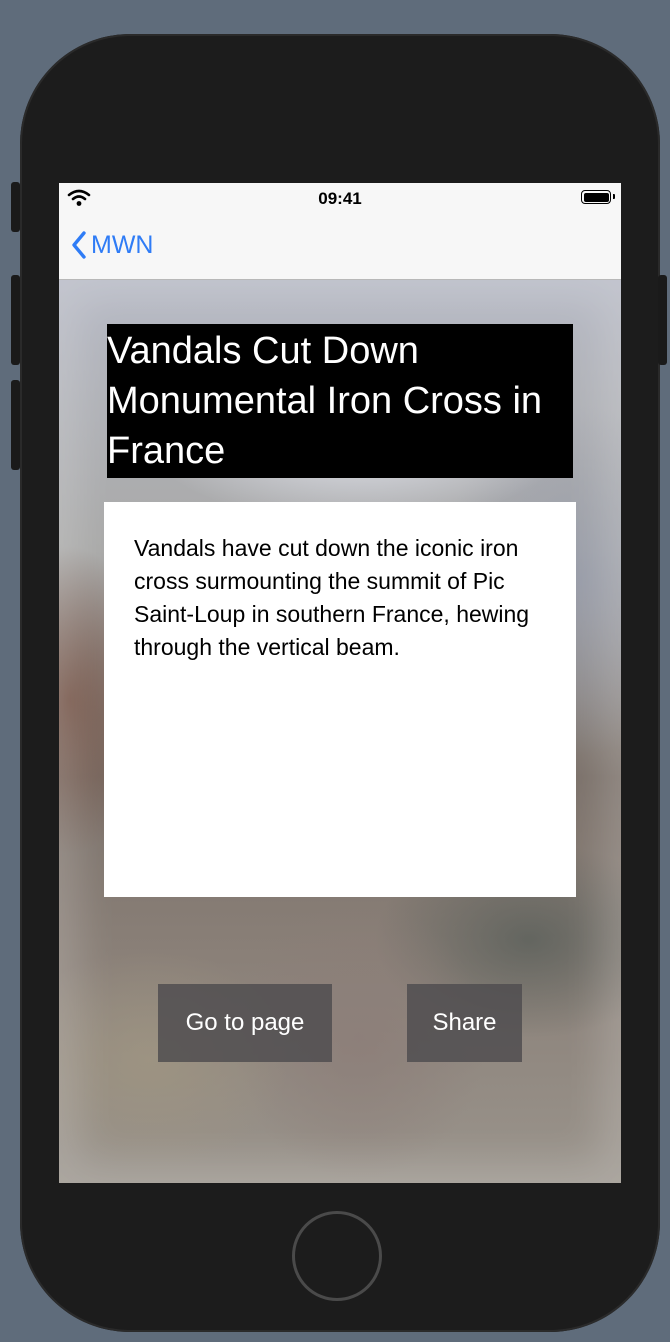  I want to click on navigation-bar: MWN, so click(340, 246).